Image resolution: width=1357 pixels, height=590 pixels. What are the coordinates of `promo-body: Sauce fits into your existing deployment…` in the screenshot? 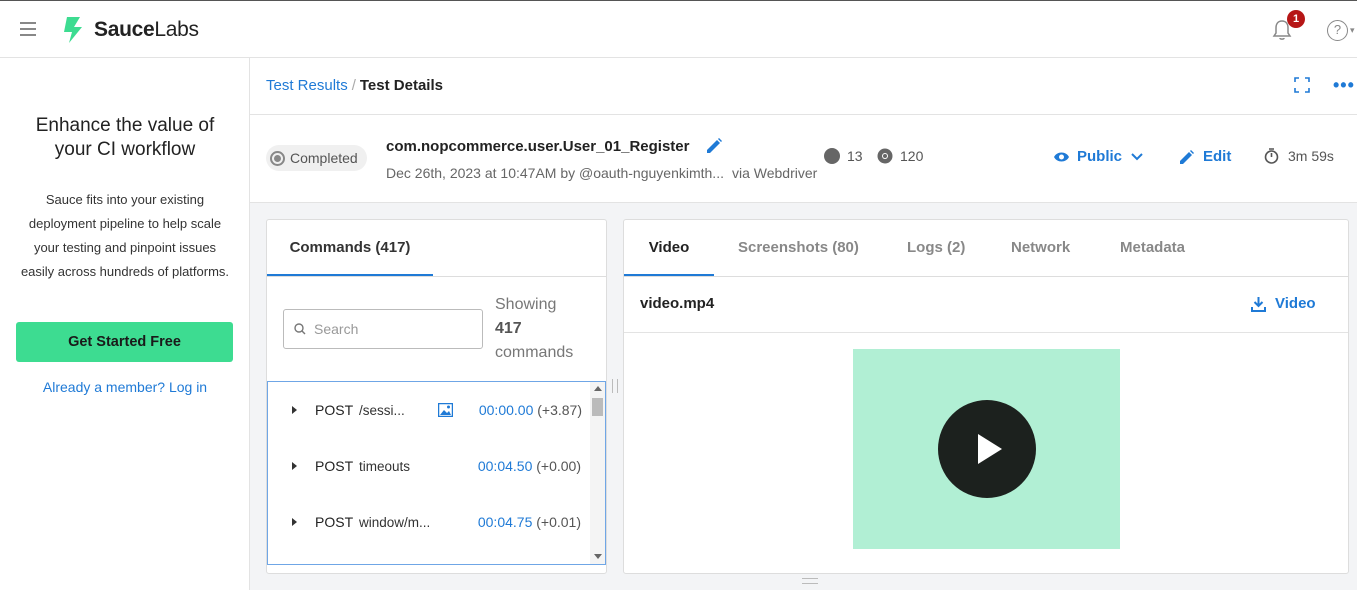 It's located at (125, 235).